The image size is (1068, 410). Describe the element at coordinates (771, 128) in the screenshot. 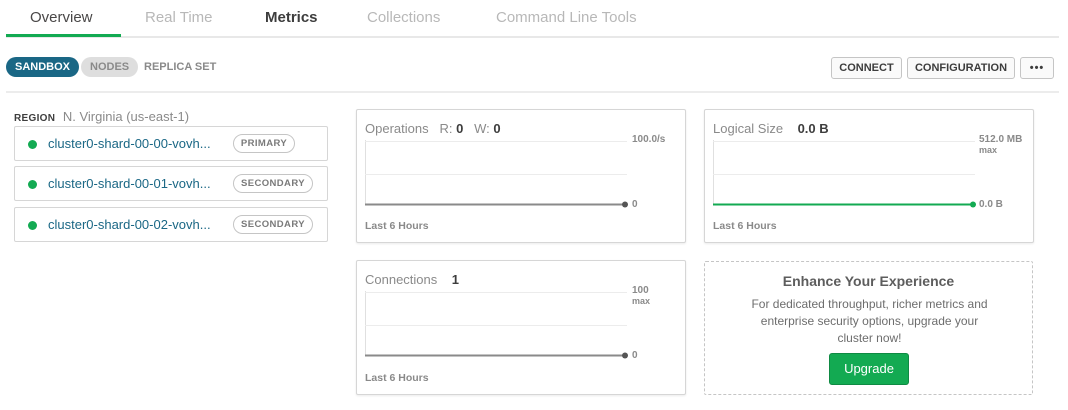

I see `logical-size-title: Logical Size 0.0 B` at that location.